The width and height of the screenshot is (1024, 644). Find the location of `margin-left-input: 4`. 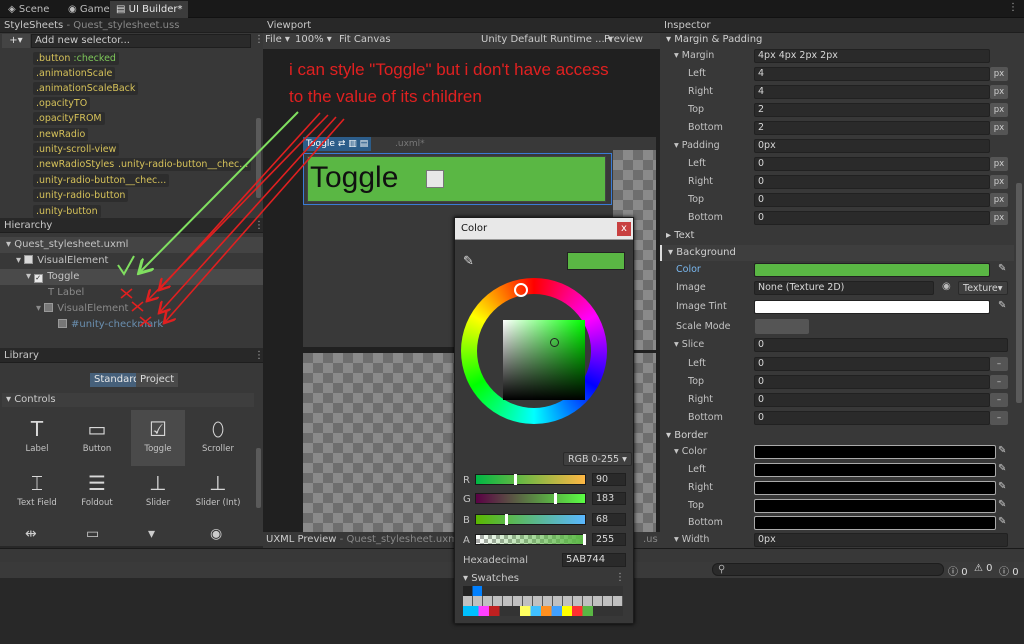

margin-left-input: 4 is located at coordinates (872, 74).